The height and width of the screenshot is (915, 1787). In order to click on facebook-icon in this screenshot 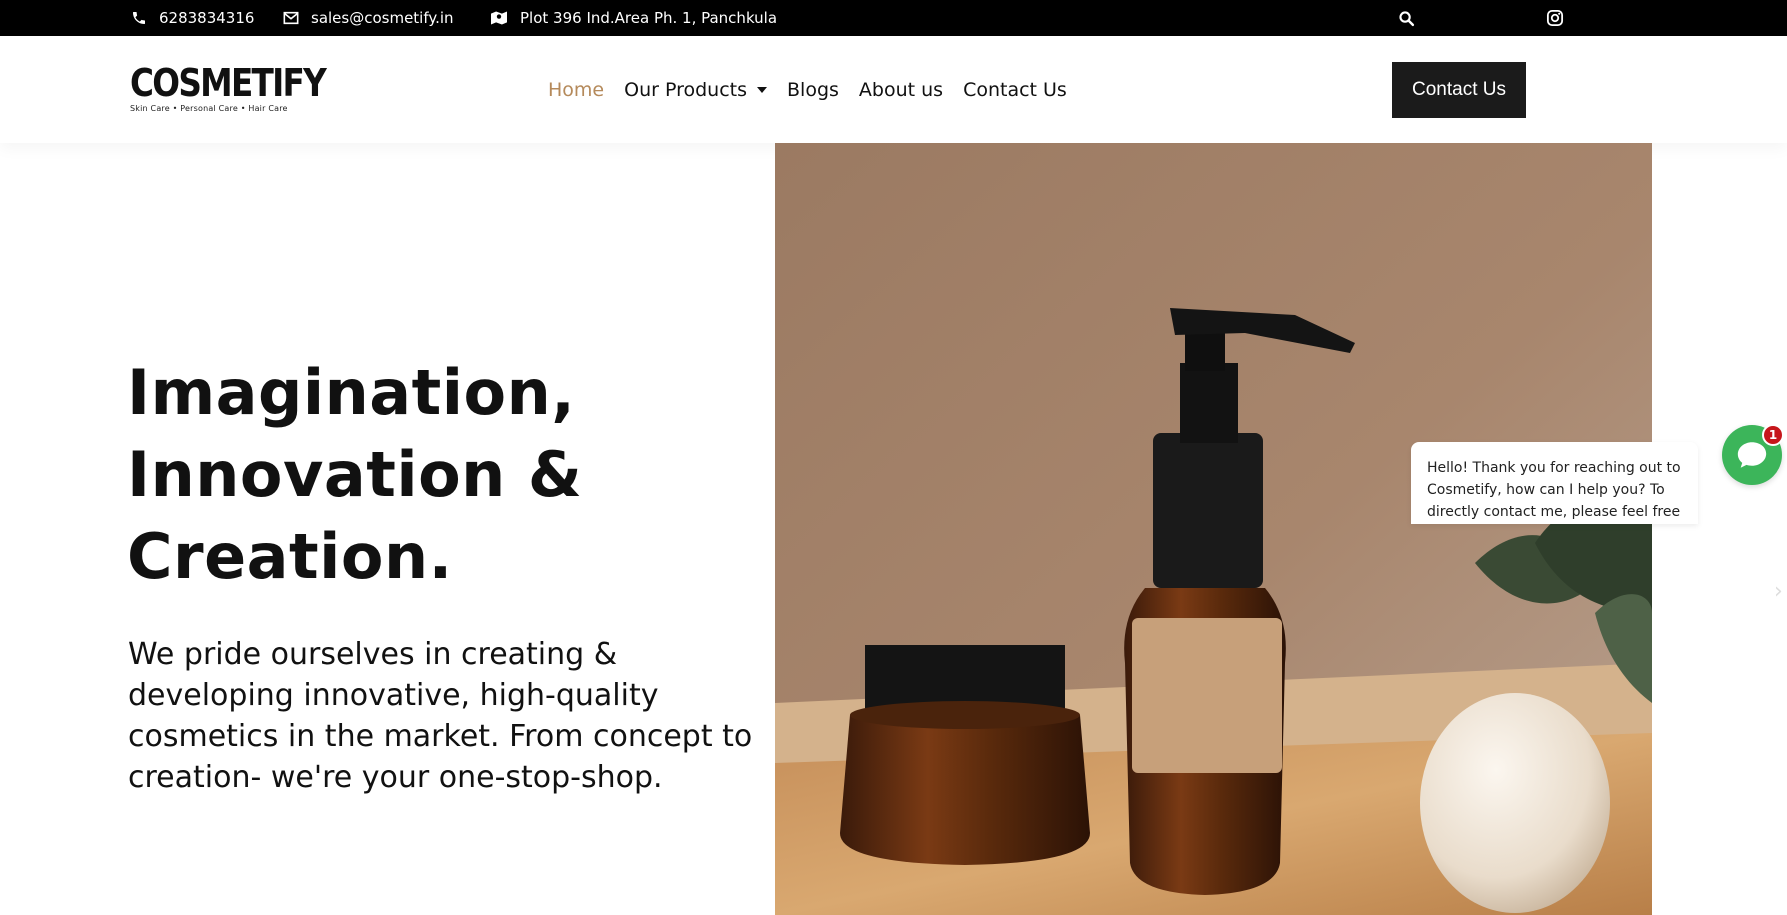, I will do `click(1516, 18)`.